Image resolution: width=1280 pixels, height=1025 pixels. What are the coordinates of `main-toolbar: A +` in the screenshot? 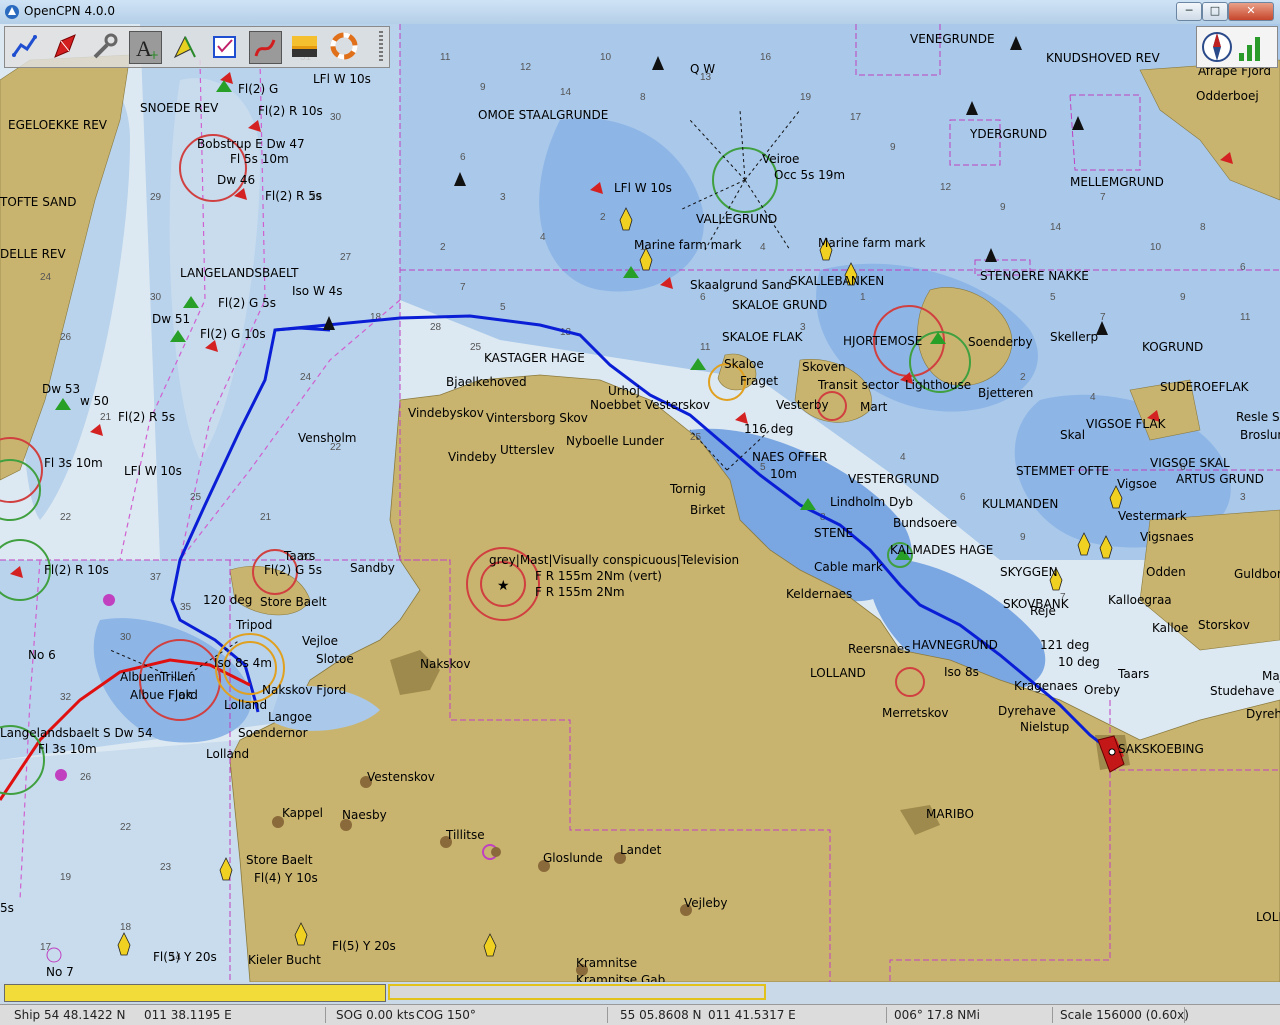 It's located at (197, 47).